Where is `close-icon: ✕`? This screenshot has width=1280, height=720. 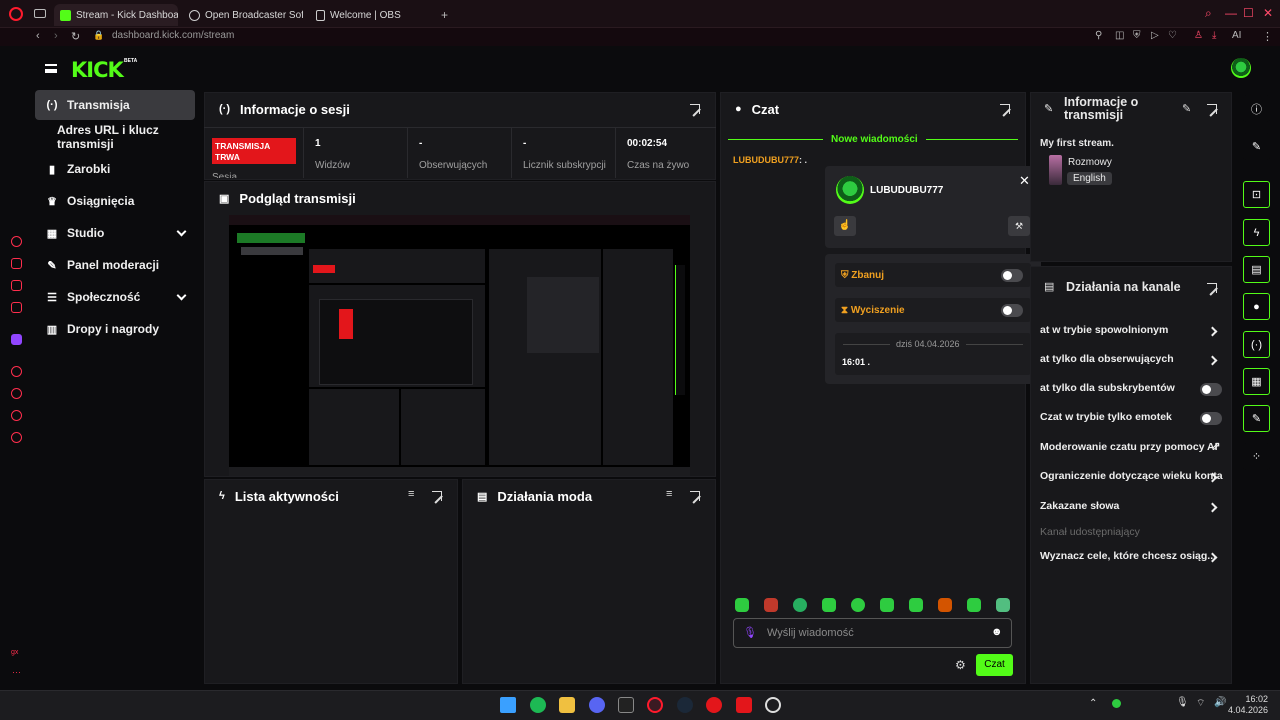 close-icon: ✕ is located at coordinates (1024, 181).